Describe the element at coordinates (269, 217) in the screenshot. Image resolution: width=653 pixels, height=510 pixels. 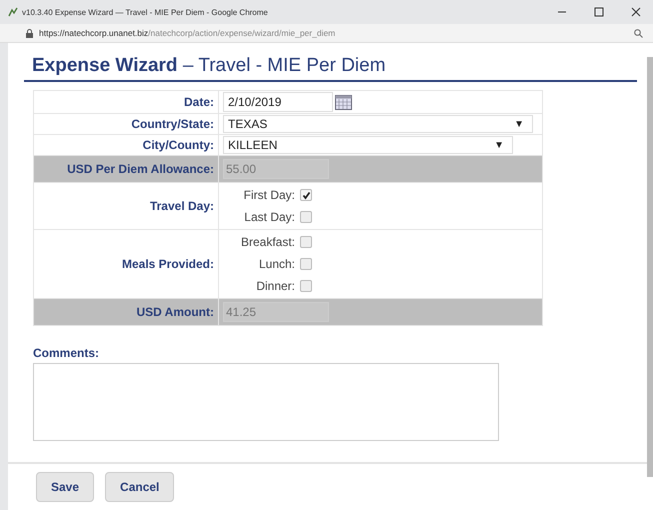
I see `checkbox-label: Last Day:` at that location.